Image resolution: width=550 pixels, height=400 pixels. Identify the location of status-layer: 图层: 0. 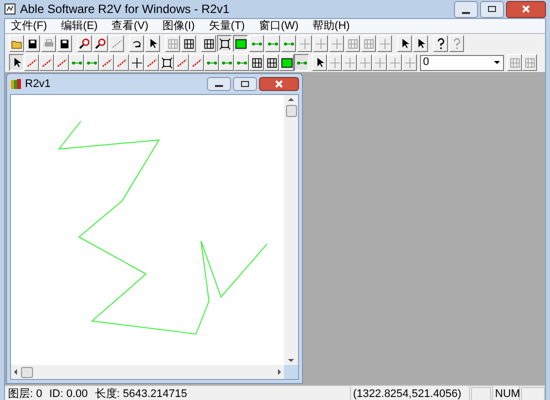
(25, 393).